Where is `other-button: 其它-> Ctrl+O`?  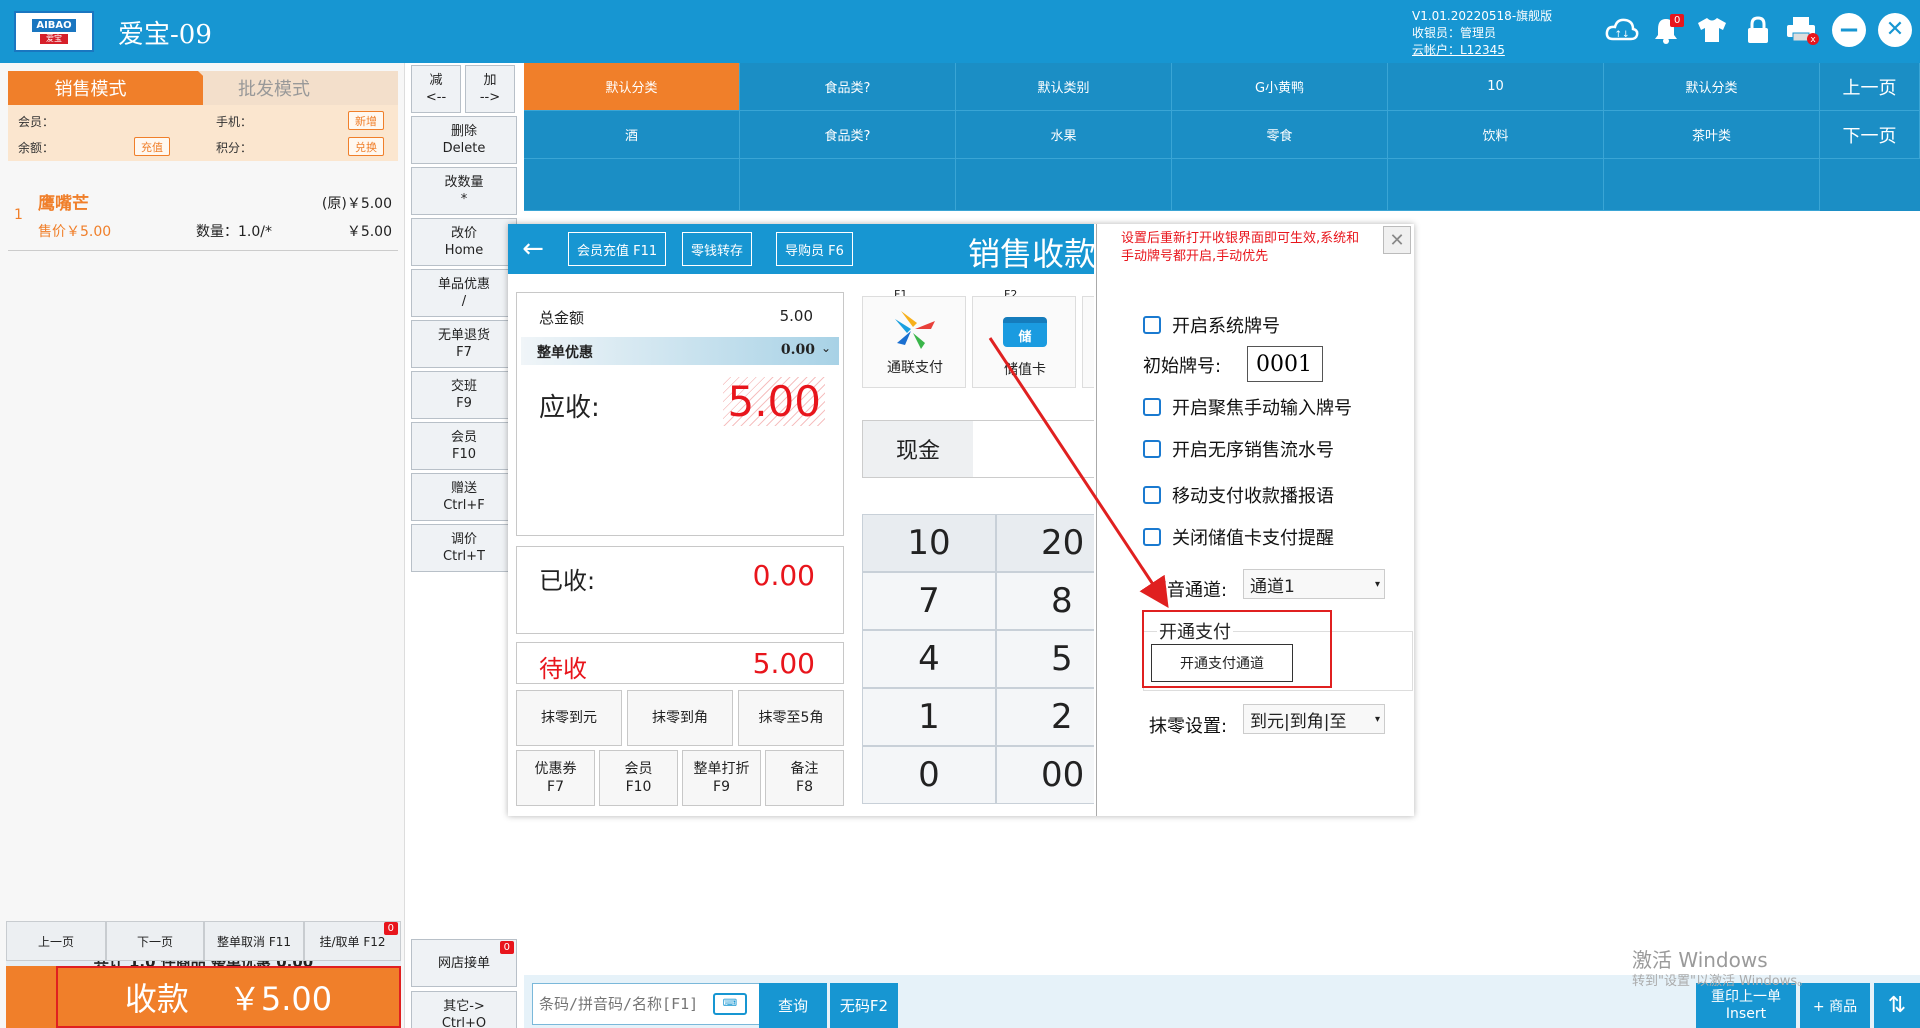
other-button: 其它-> Ctrl+O is located at coordinates (464, 1009).